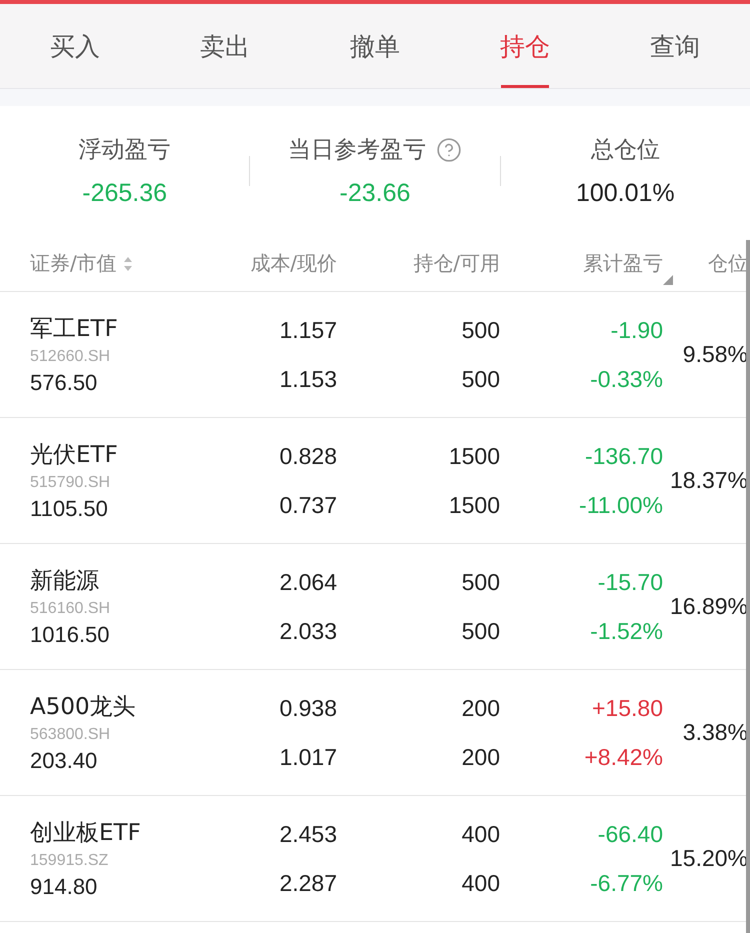 The height and width of the screenshot is (933, 750). Describe the element at coordinates (728, 263) in the screenshot. I see `column-header: 仓位` at that location.